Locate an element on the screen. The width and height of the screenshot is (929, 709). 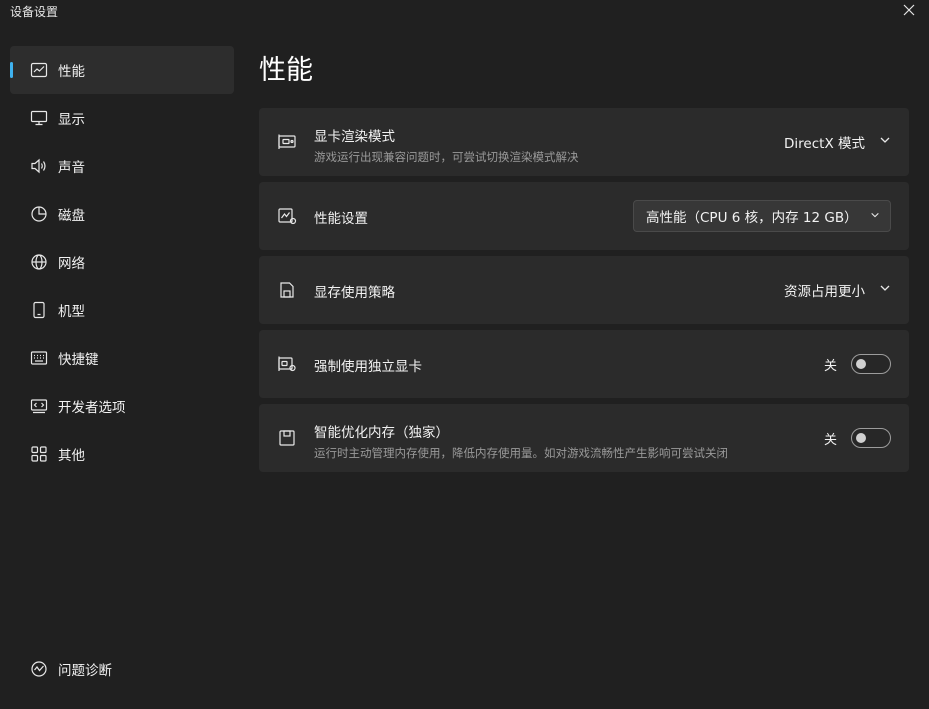
setting-title: 显卡渲染模式 is located at coordinates (354, 137).